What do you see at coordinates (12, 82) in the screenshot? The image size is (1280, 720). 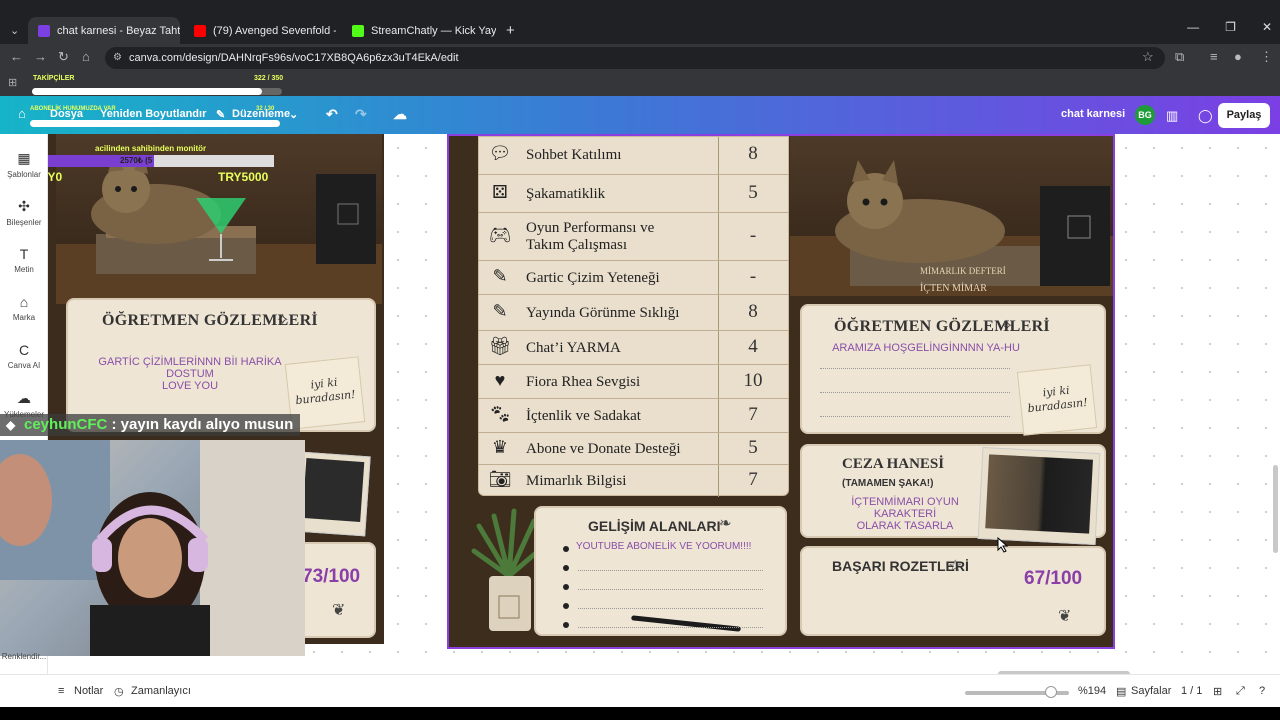 I see `apps-grid-icon: ⊞` at bounding box center [12, 82].